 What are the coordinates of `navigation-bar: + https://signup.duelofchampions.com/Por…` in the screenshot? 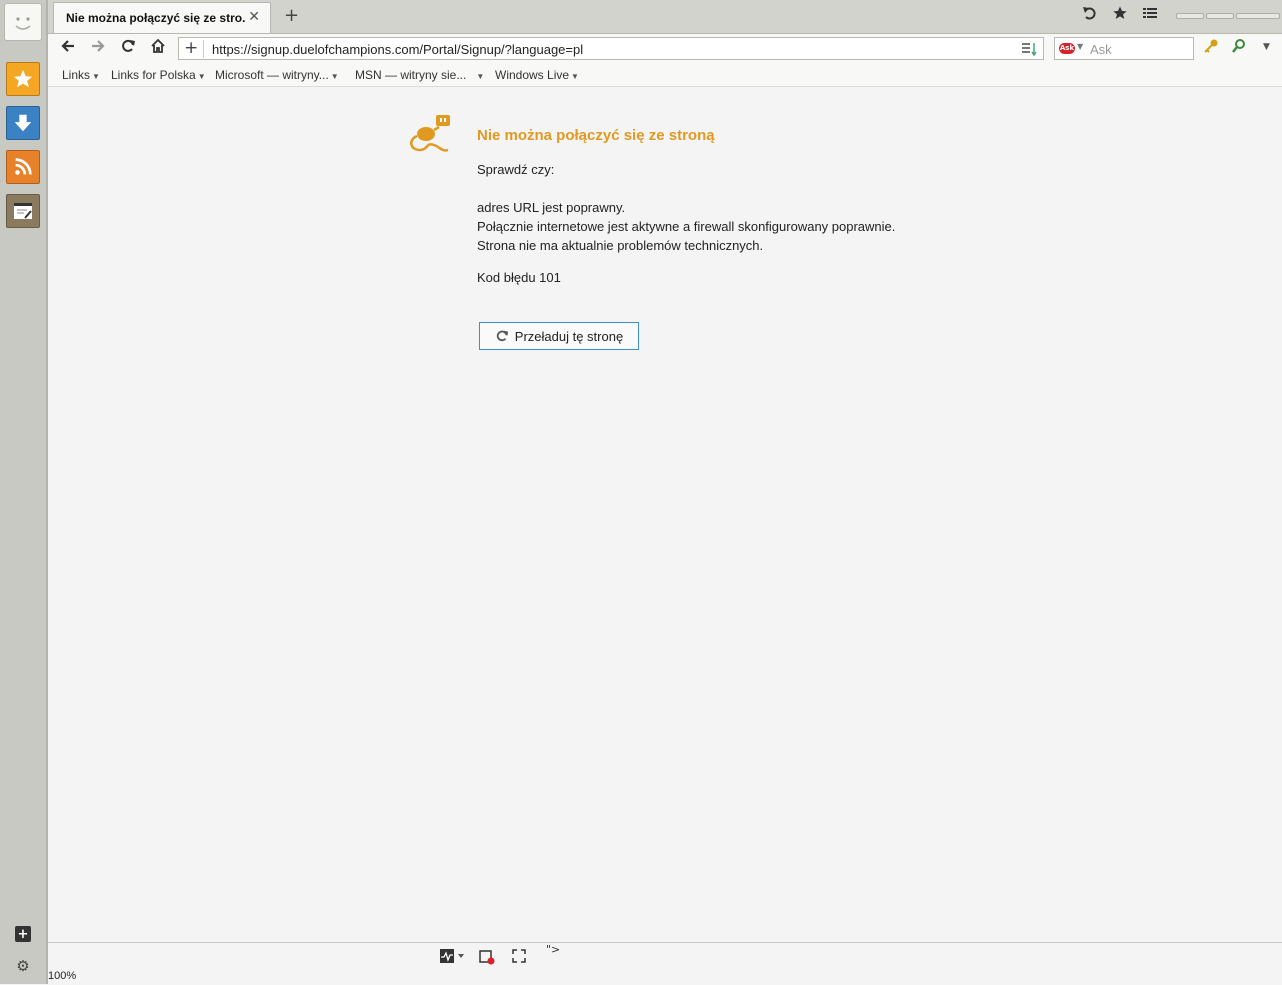 It's located at (665, 49).